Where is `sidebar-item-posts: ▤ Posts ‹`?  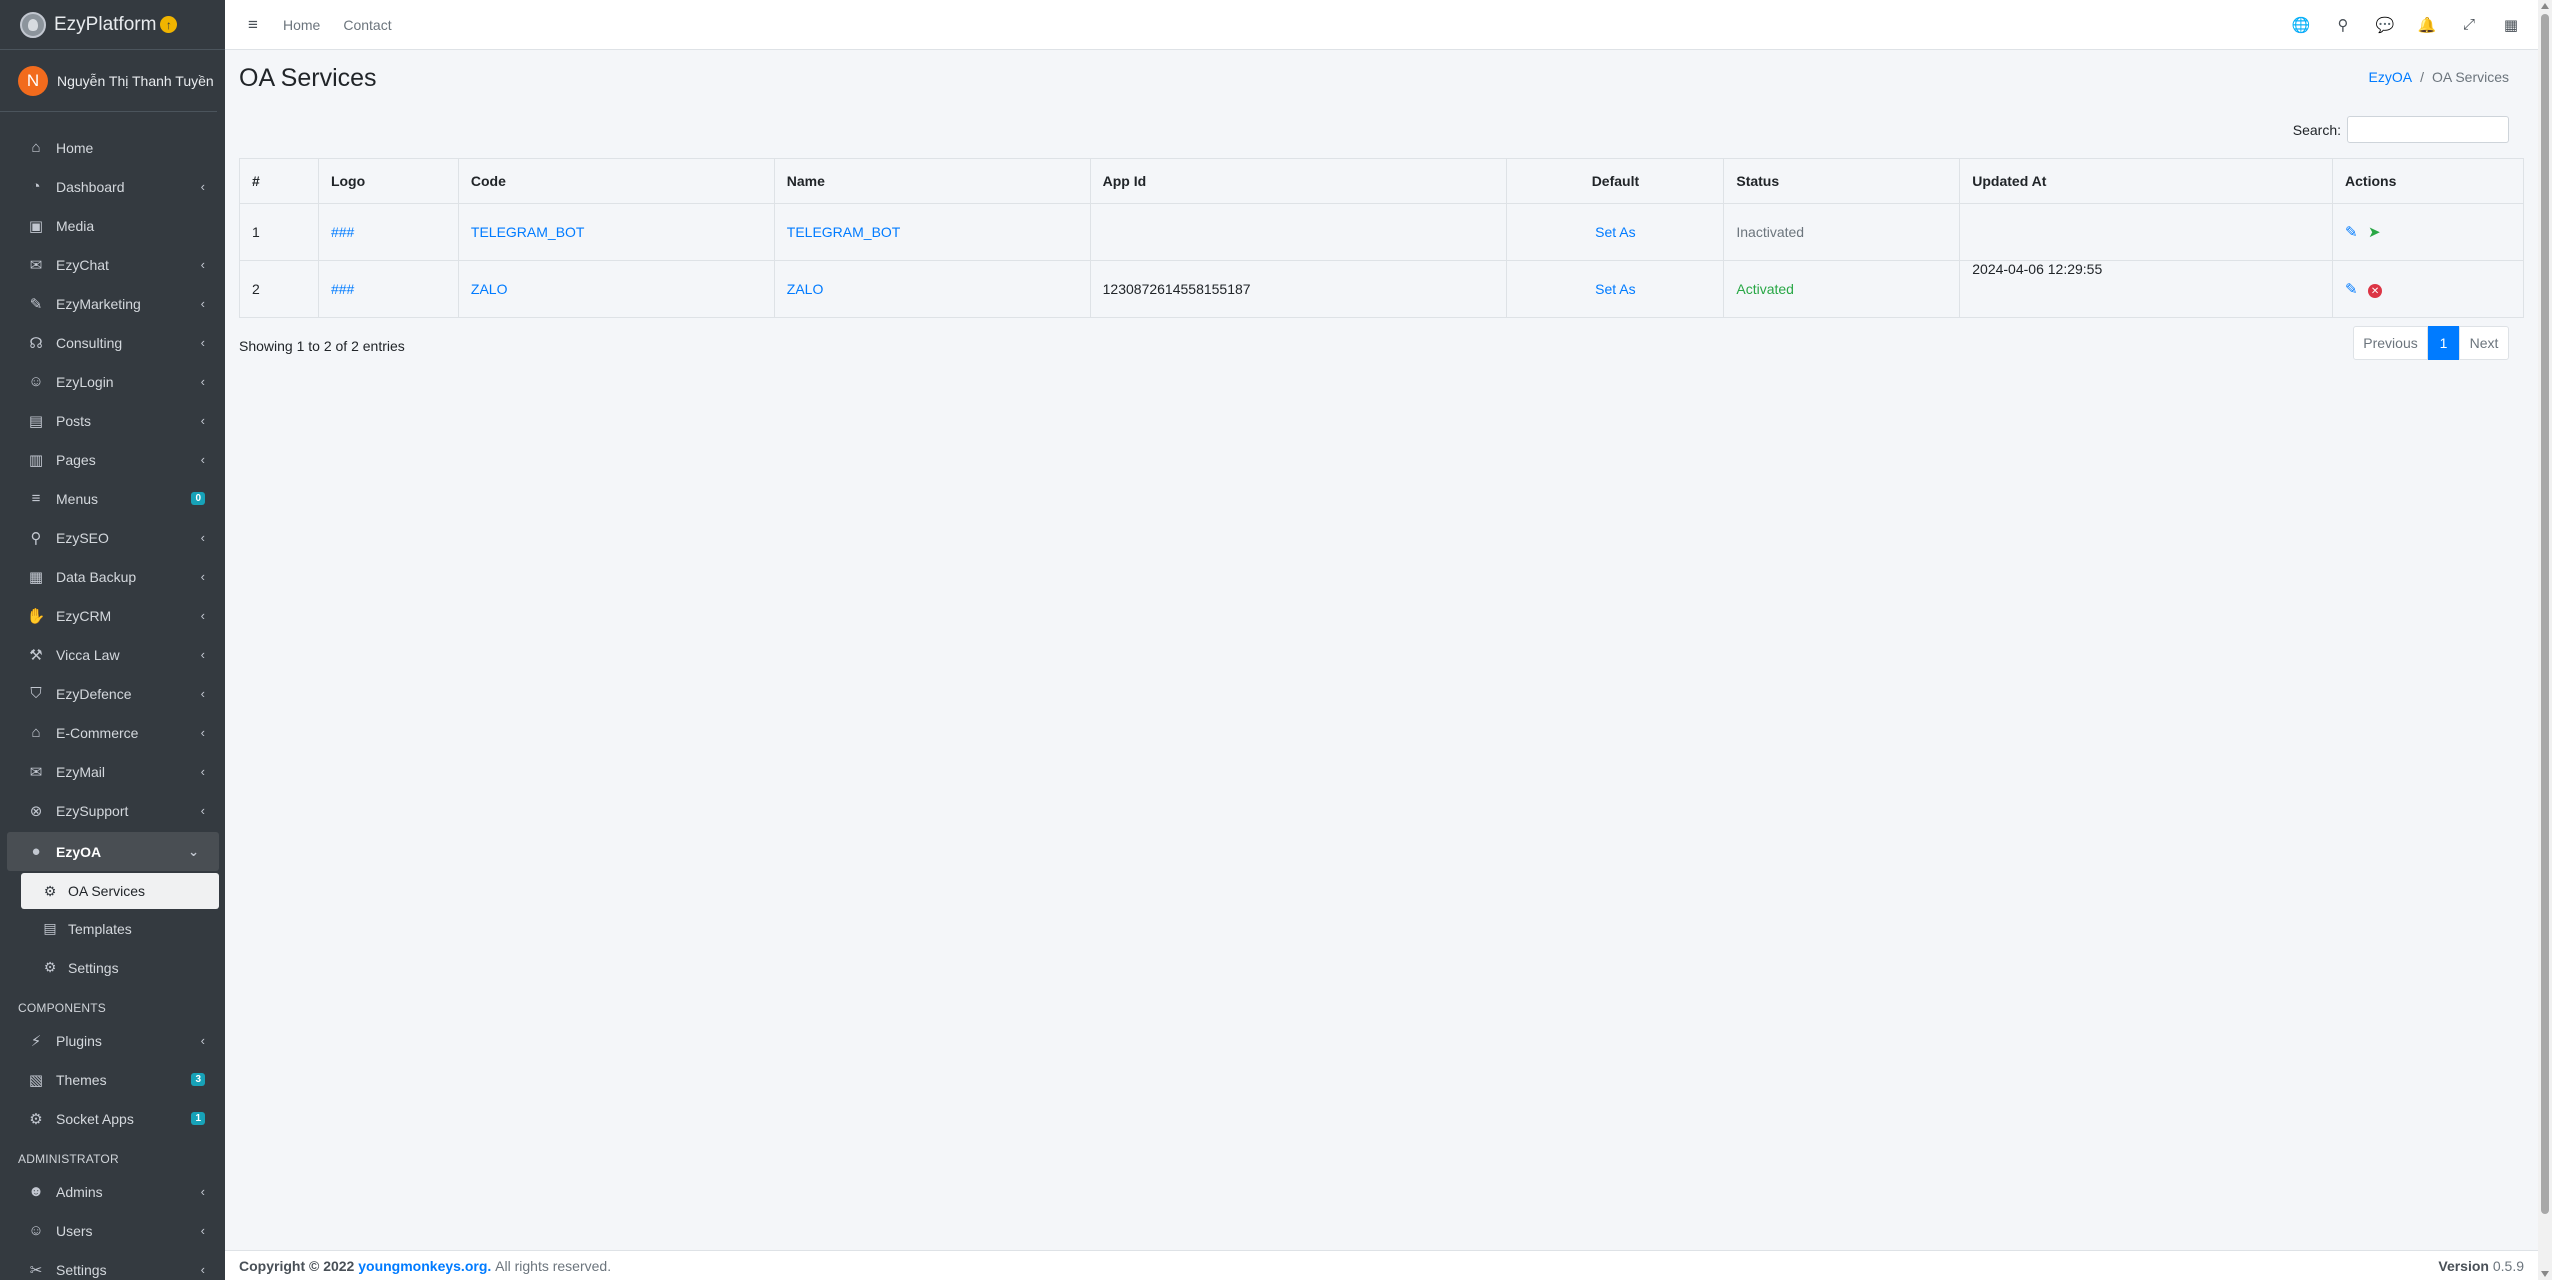
sidebar-item-posts: ▤ Posts ‹ is located at coordinates (112, 420).